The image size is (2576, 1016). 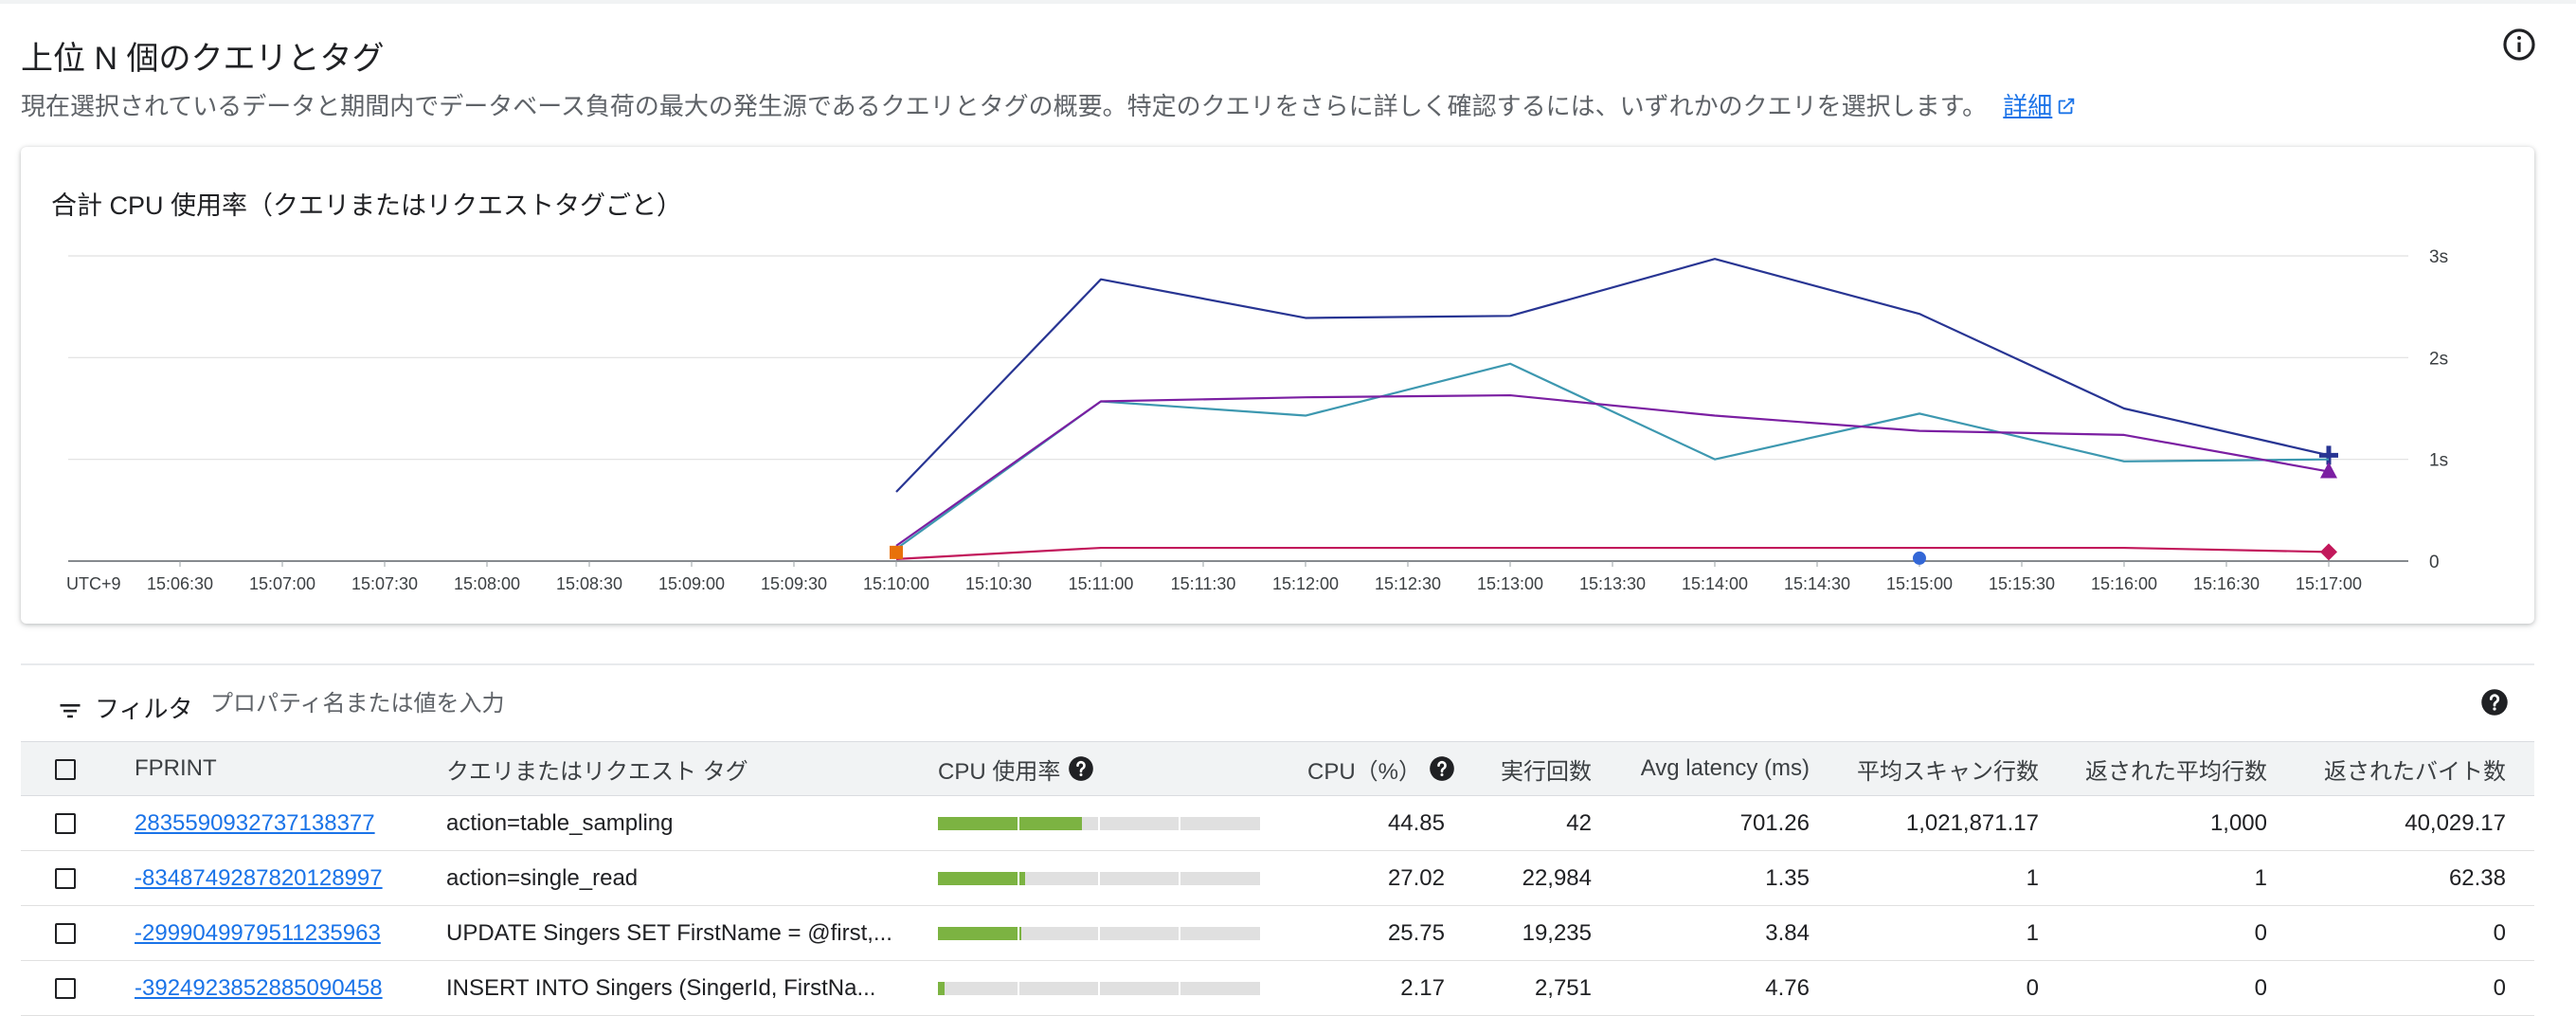 I want to click on x-tick-label: 15:08:00, so click(x=487, y=583).